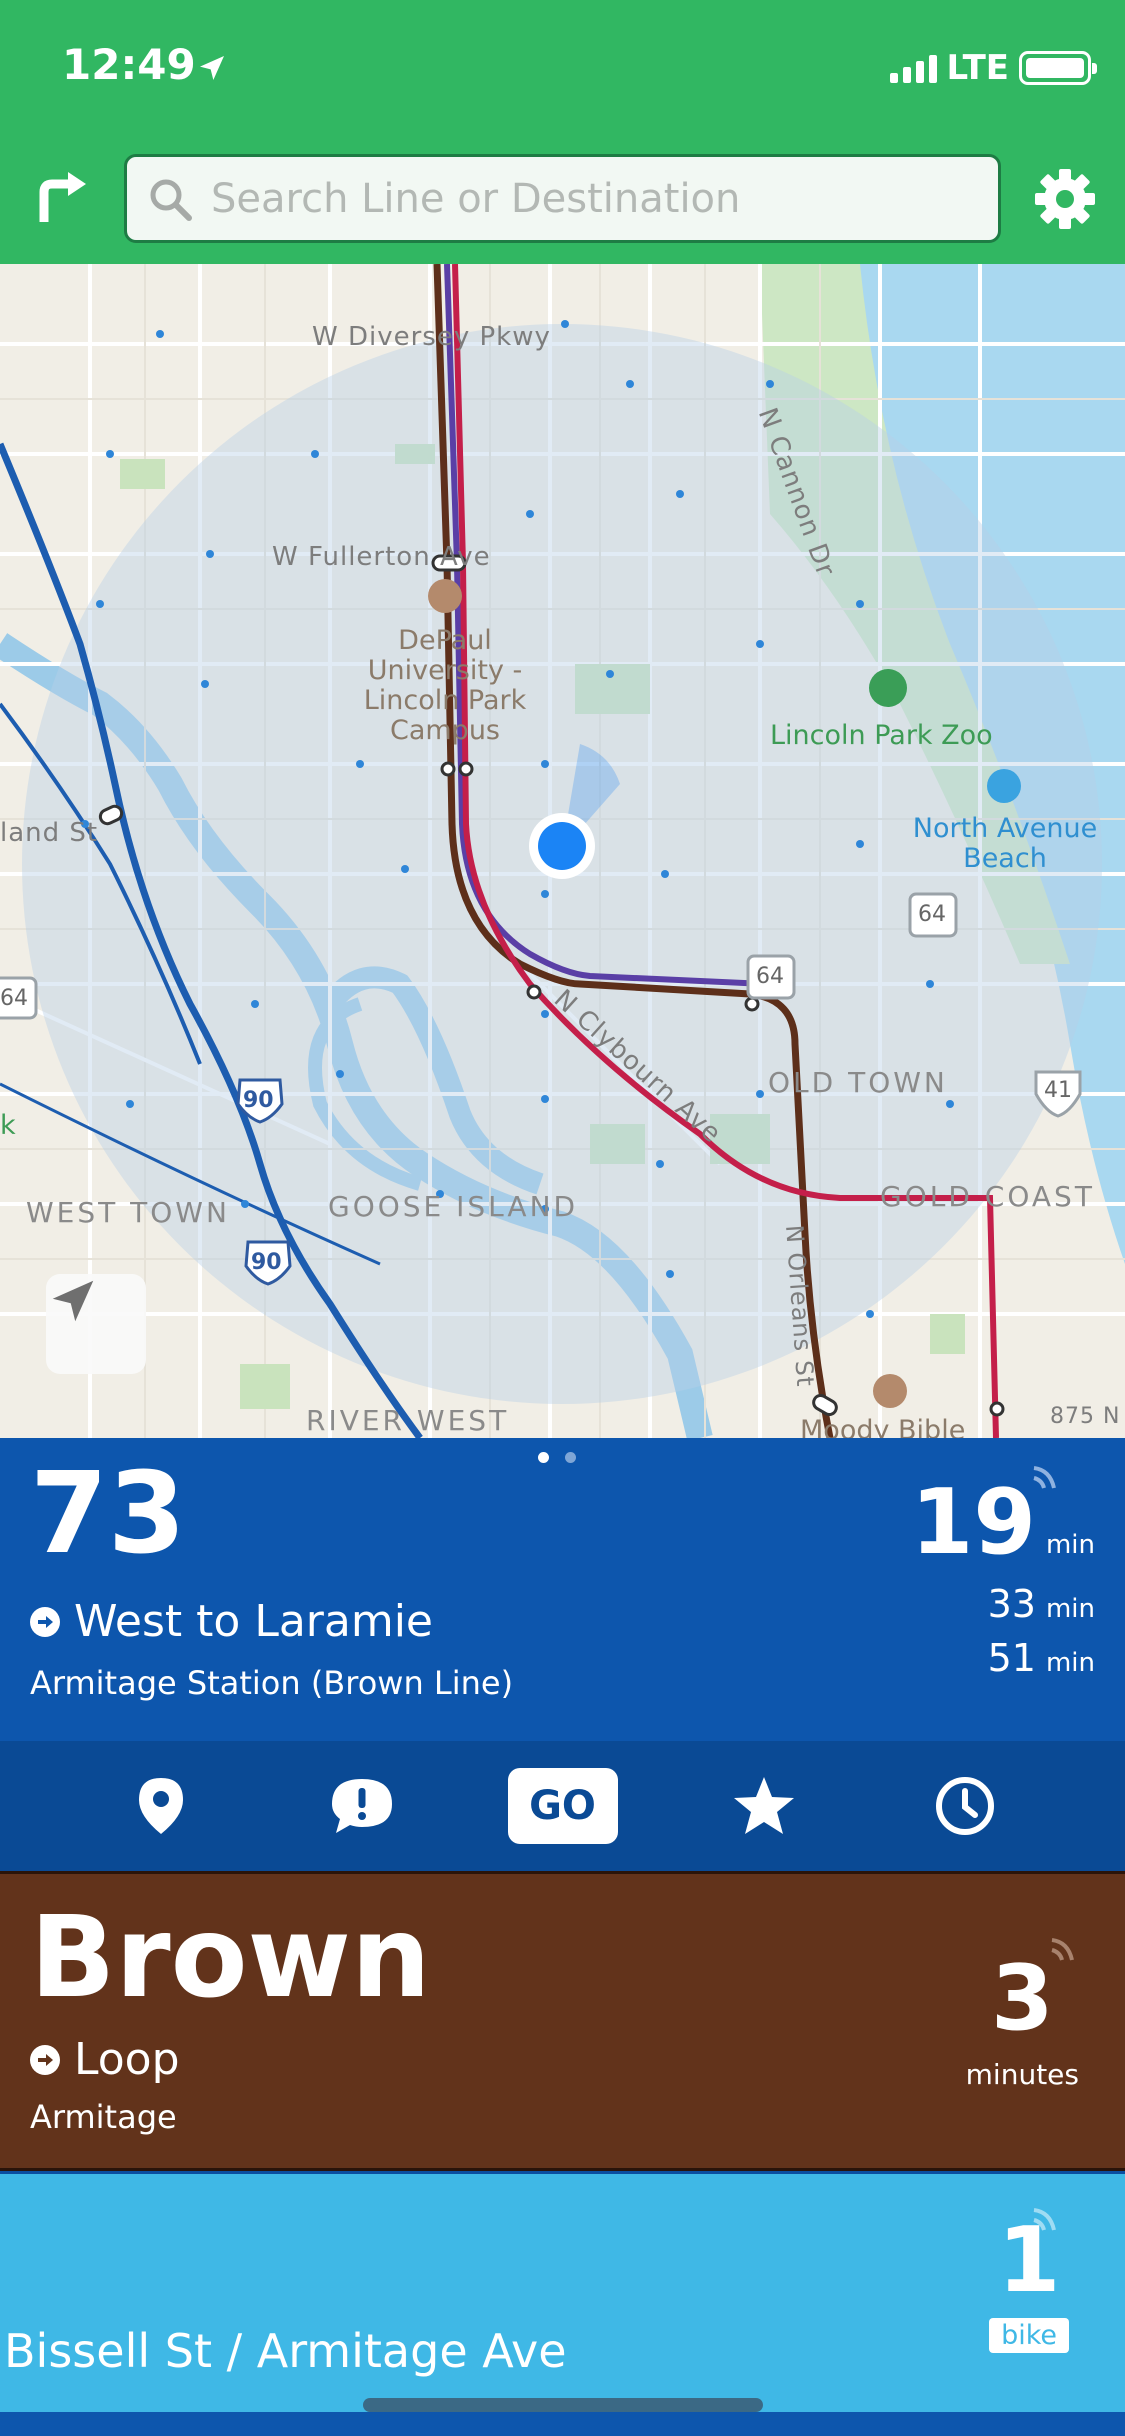 Image resolution: width=1125 pixels, height=2436 pixels. Describe the element at coordinates (212, 68) in the screenshot. I see `location-arrow-icon` at that location.